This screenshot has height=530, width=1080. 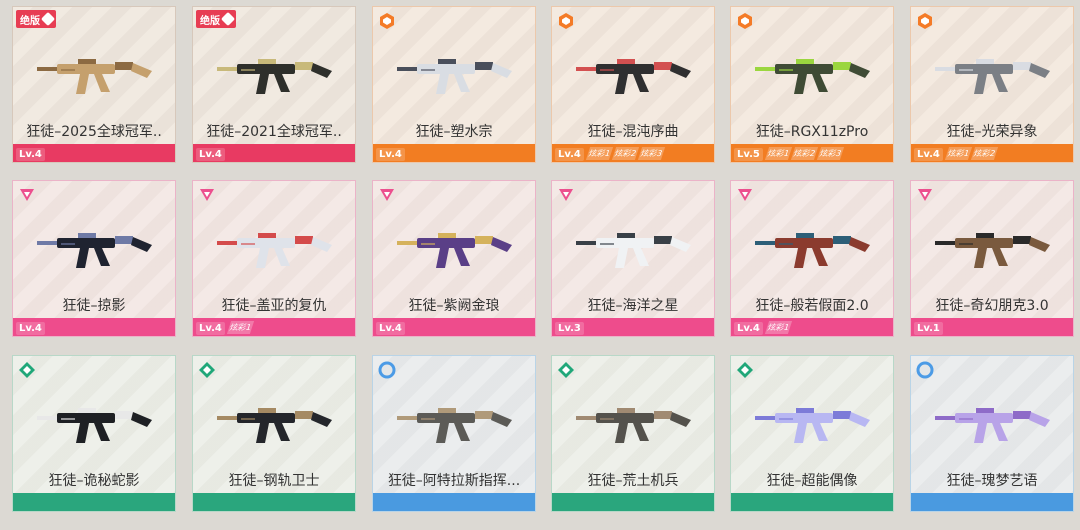 I want to click on skin-name: 狂徒–2021全球冠军.., so click(x=274, y=132).